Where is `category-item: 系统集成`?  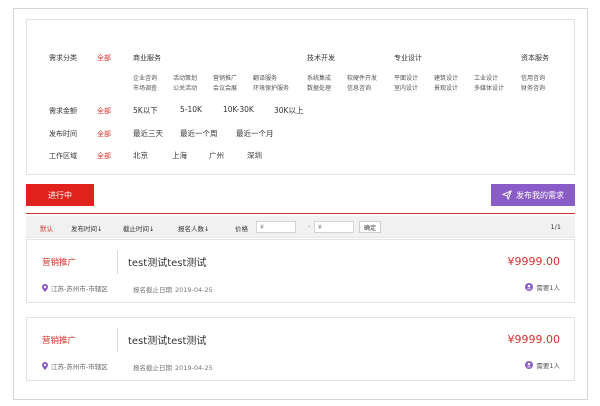
category-item: 系统集成 is located at coordinates (319, 77).